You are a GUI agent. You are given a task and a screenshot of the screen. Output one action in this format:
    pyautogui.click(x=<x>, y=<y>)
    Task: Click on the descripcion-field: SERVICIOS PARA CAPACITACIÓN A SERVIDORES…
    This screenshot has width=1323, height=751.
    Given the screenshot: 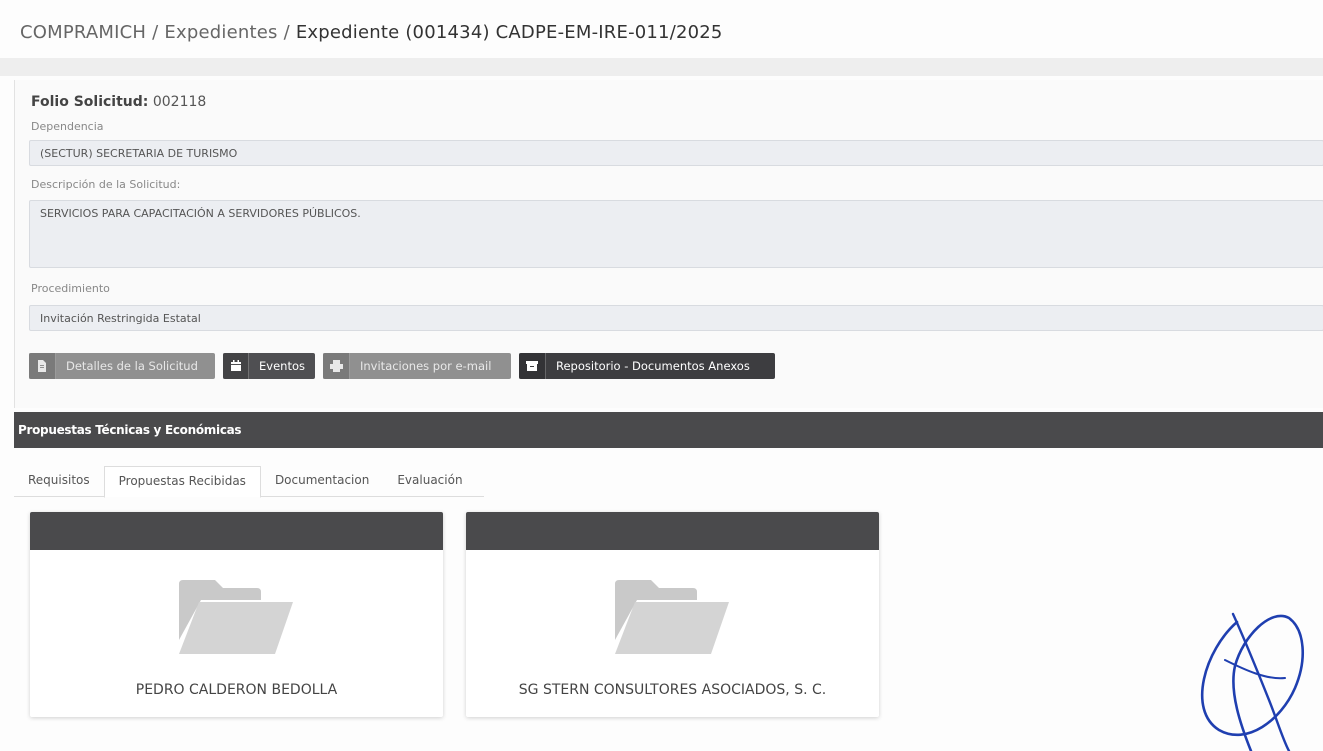 What is the action you would take?
    pyautogui.click(x=676, y=234)
    